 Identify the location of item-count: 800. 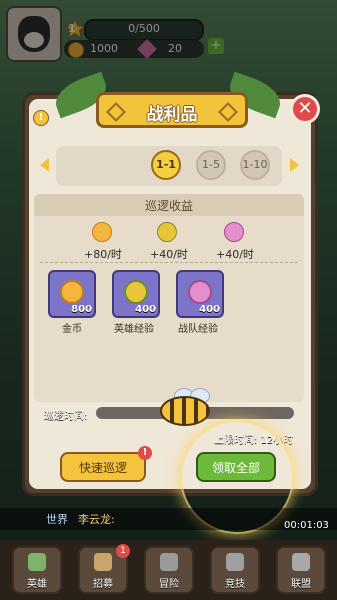
(81, 309).